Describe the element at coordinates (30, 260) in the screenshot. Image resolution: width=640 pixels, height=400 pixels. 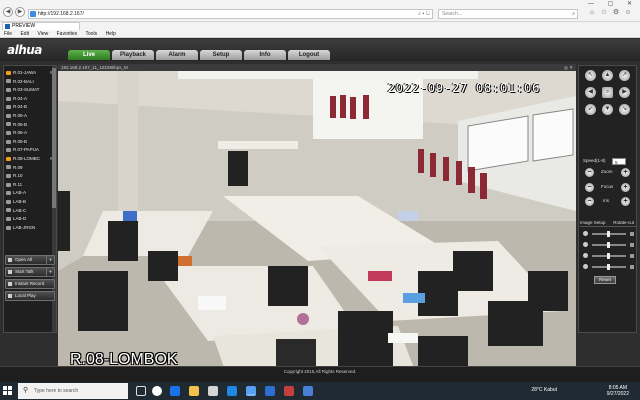
I see `open-all-button: Open All ▼` at that location.